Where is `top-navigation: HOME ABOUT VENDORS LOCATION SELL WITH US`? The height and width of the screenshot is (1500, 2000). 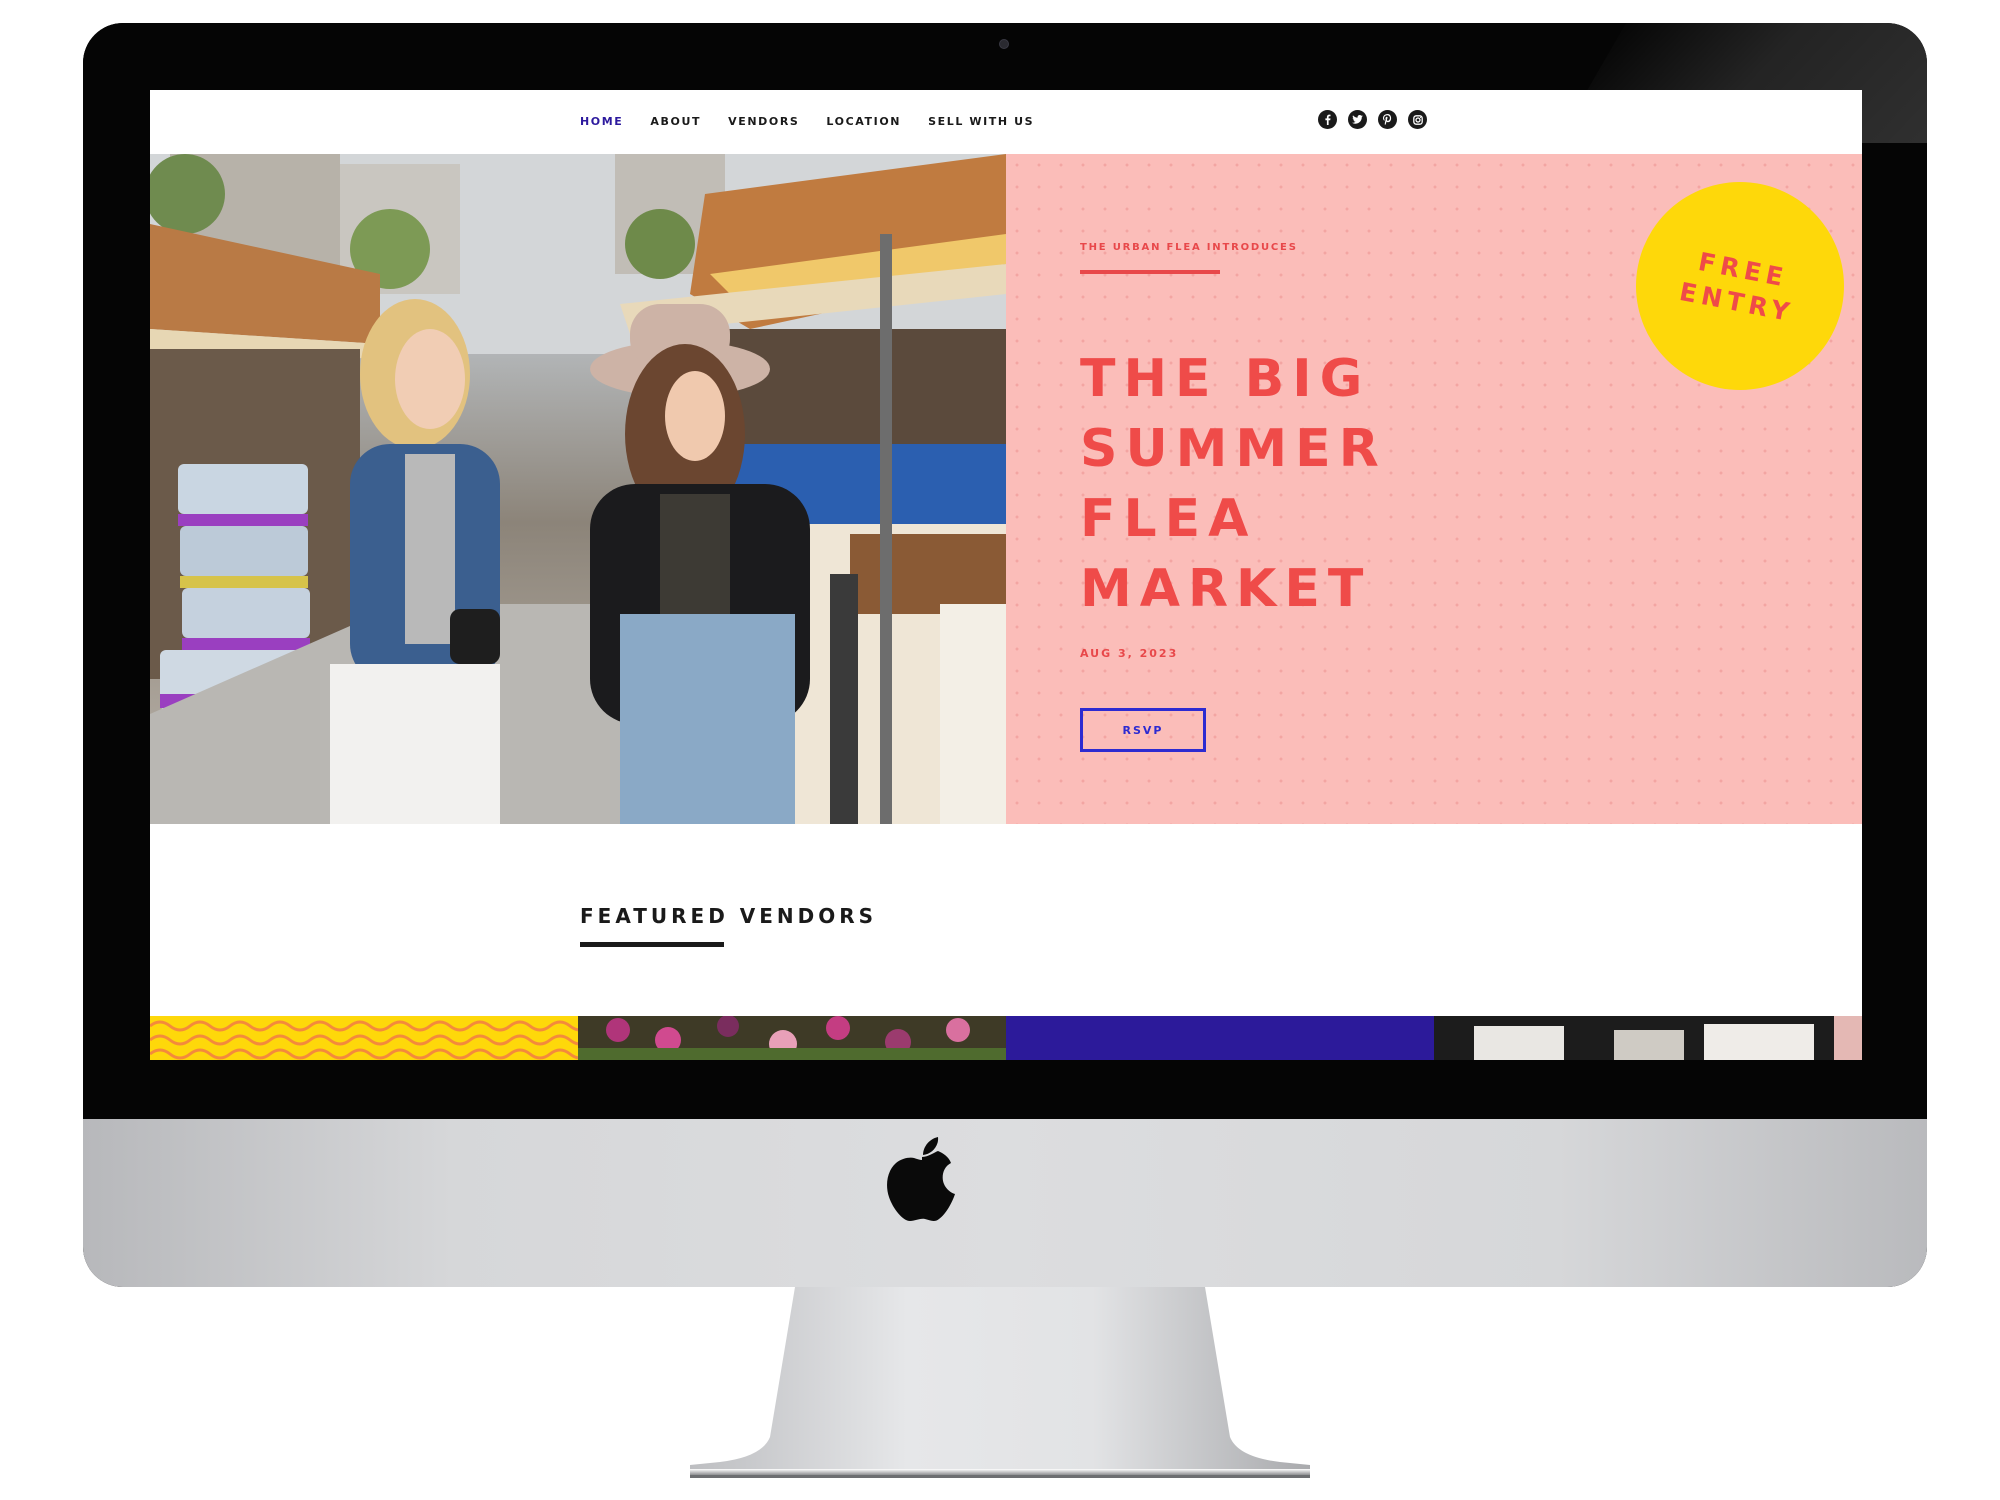
top-navigation: HOME ABOUT VENDORS LOCATION SELL WITH US is located at coordinates (1006, 122).